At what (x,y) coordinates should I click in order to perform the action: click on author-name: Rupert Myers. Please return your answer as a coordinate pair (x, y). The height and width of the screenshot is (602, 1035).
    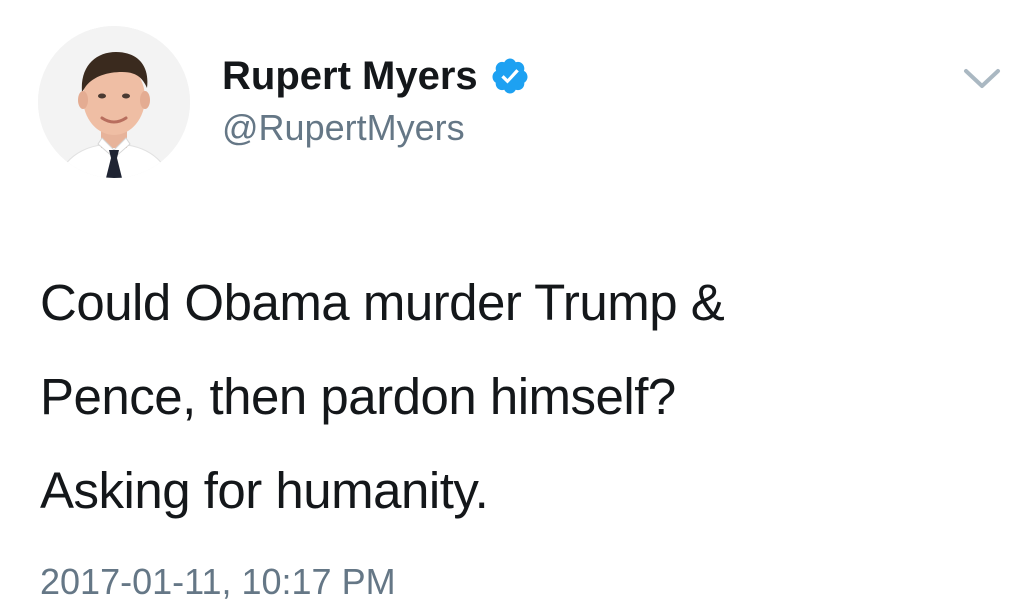
    Looking at the image, I should click on (350, 76).